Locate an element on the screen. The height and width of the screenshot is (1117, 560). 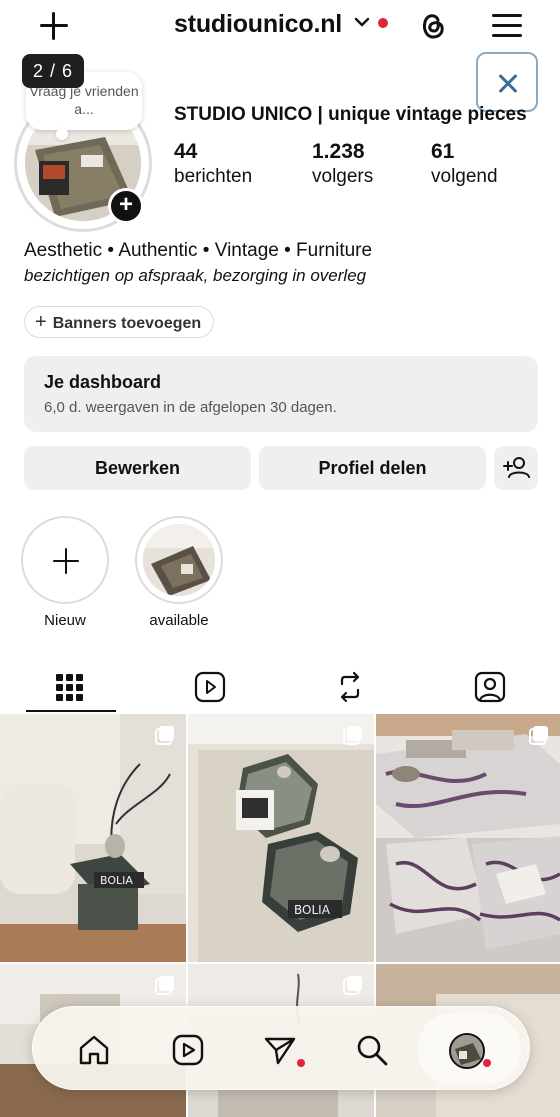
add-banners-button: + Banners toevoegen is located at coordinates (119, 322).